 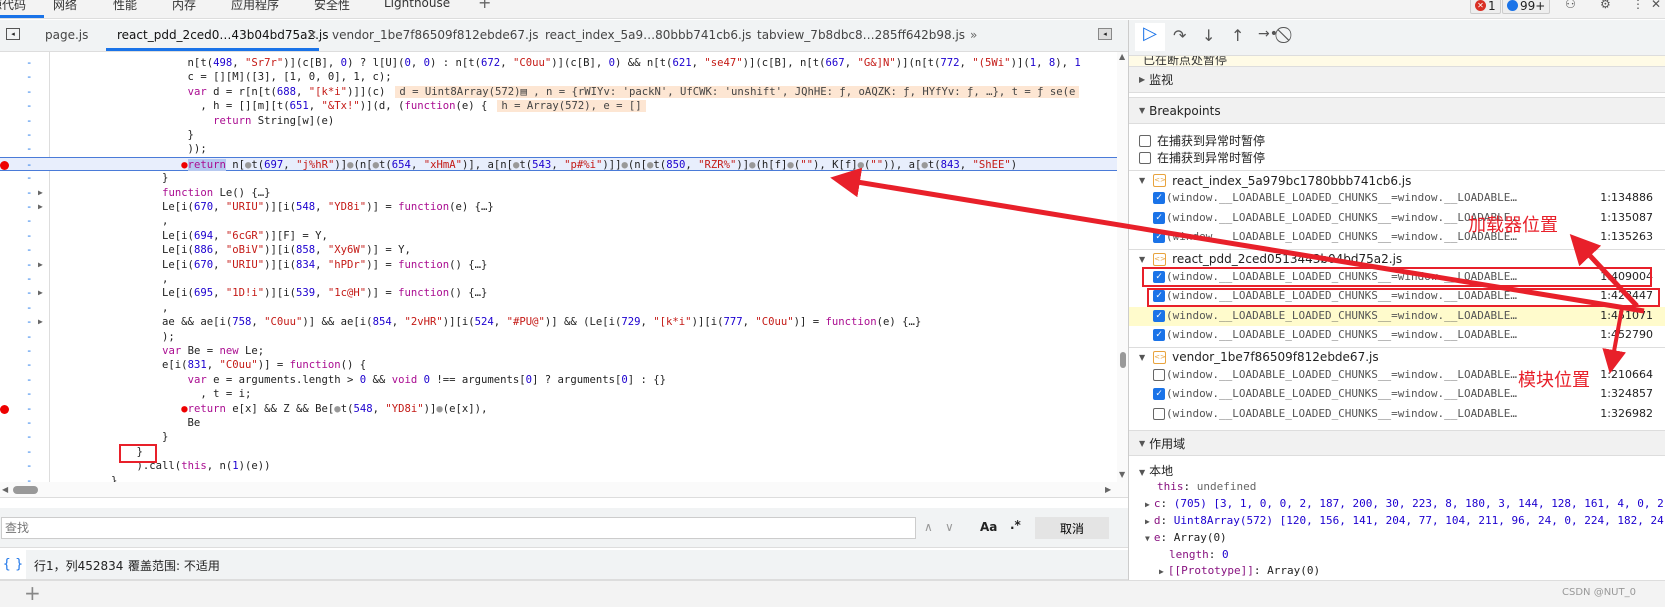 I want to click on tab-performance: 性能, so click(x=125, y=6).